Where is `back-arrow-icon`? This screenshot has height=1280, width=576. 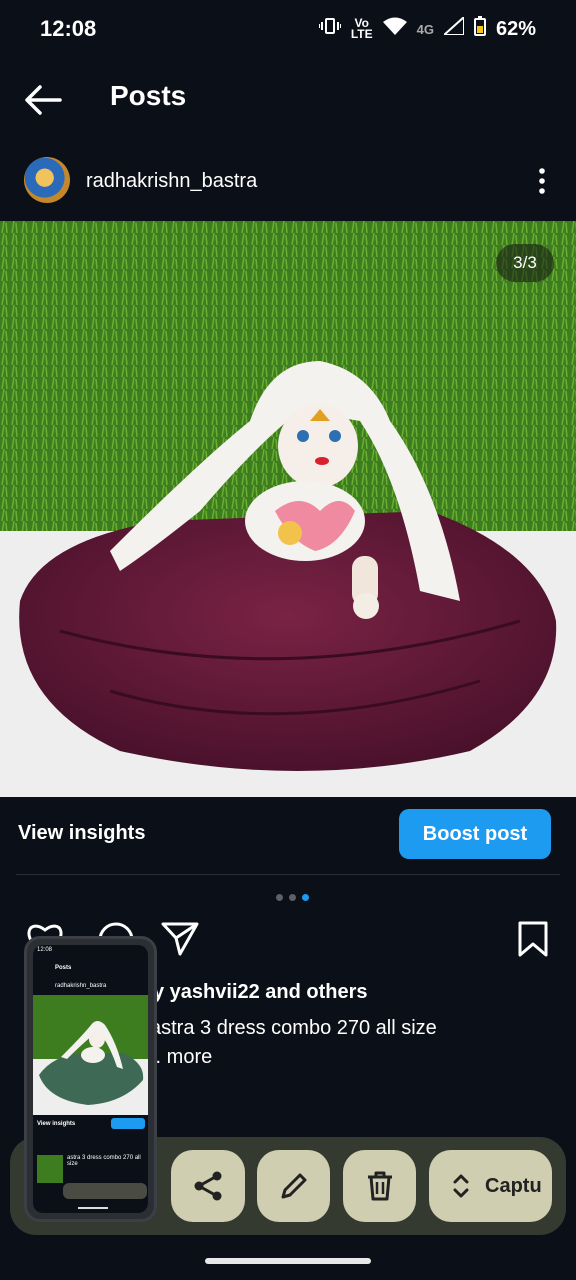
back-arrow-icon is located at coordinates (43, 100).